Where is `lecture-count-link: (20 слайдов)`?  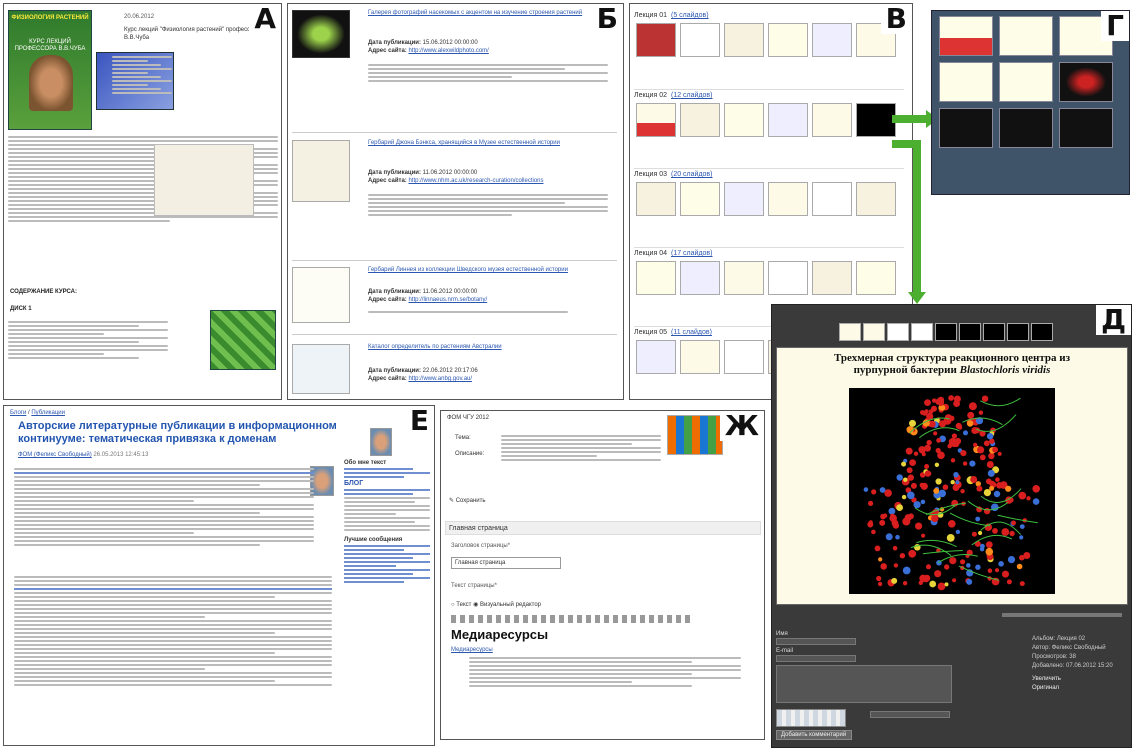 lecture-count-link: (20 слайдов) is located at coordinates (691, 174).